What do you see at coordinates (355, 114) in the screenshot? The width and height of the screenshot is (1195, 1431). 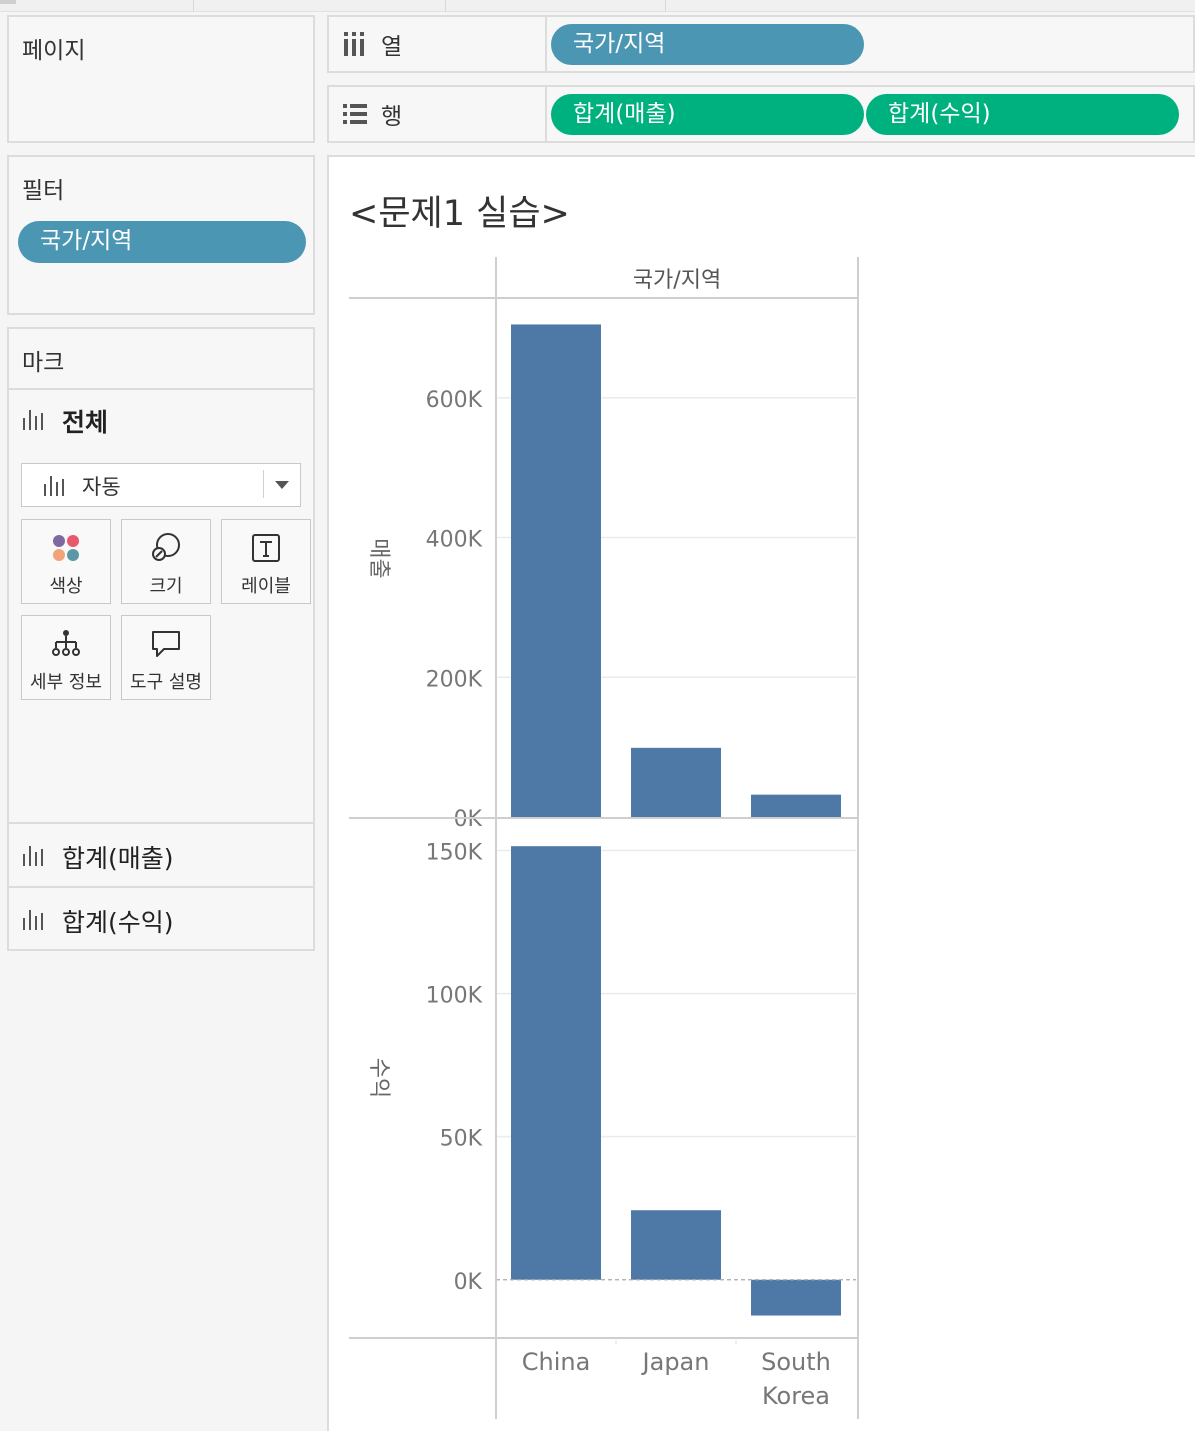 I see `rows-icon` at bounding box center [355, 114].